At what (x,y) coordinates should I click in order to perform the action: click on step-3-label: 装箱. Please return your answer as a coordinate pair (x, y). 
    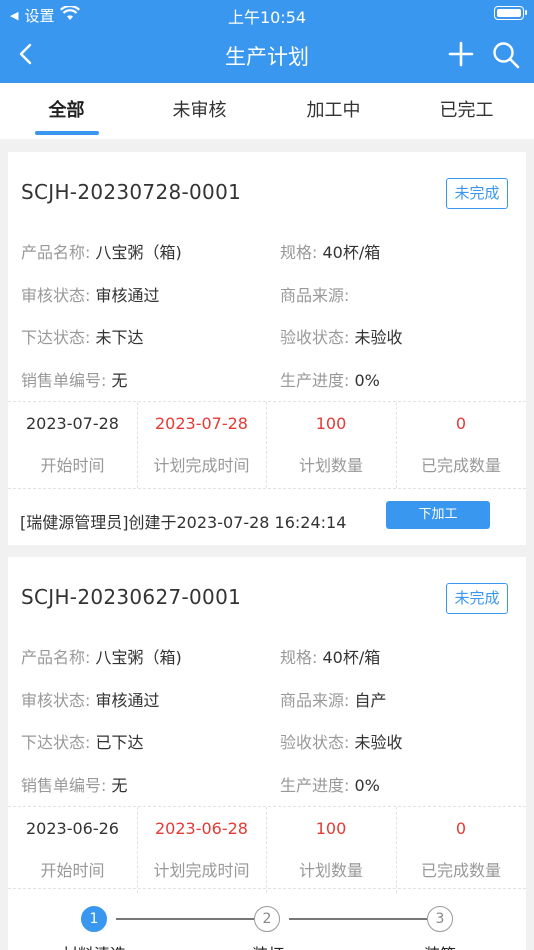
    Looking at the image, I should click on (440, 945).